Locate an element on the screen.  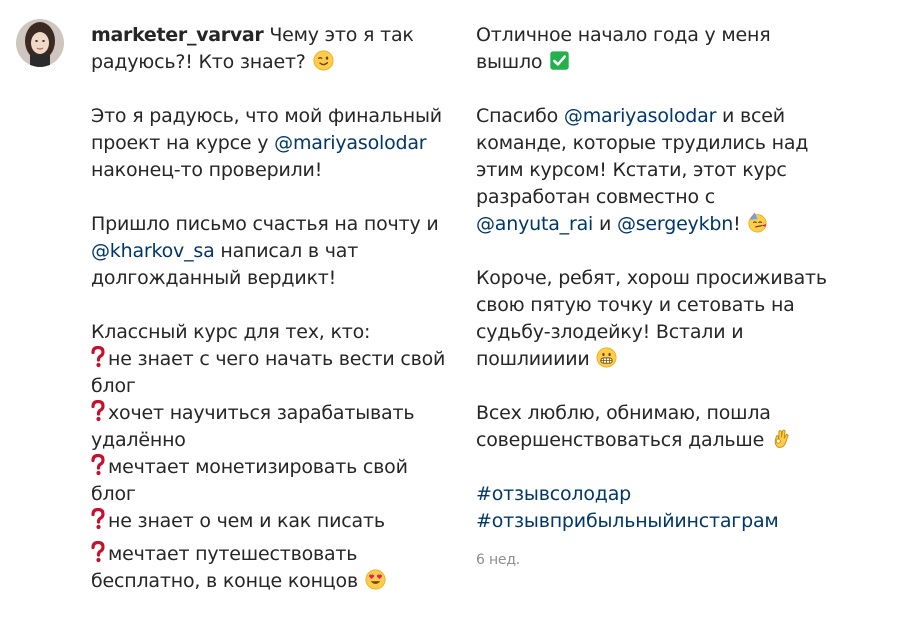
caption-text: Классный курс для тех, кто: is located at coordinates (231, 332).